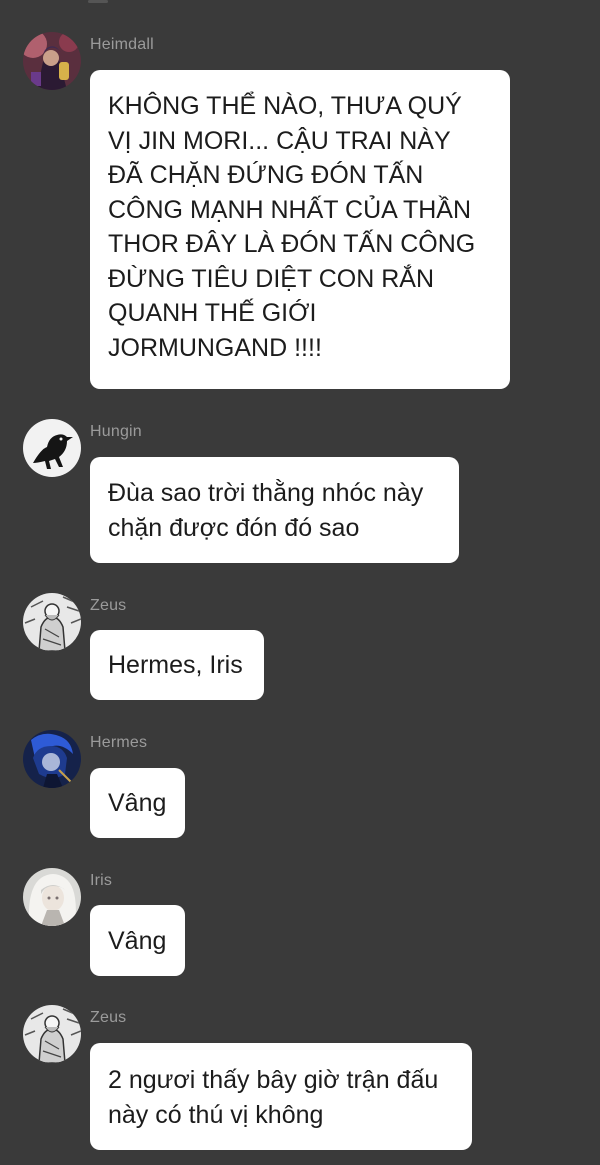  I want to click on hermes-avatar-icon, so click(52, 759).